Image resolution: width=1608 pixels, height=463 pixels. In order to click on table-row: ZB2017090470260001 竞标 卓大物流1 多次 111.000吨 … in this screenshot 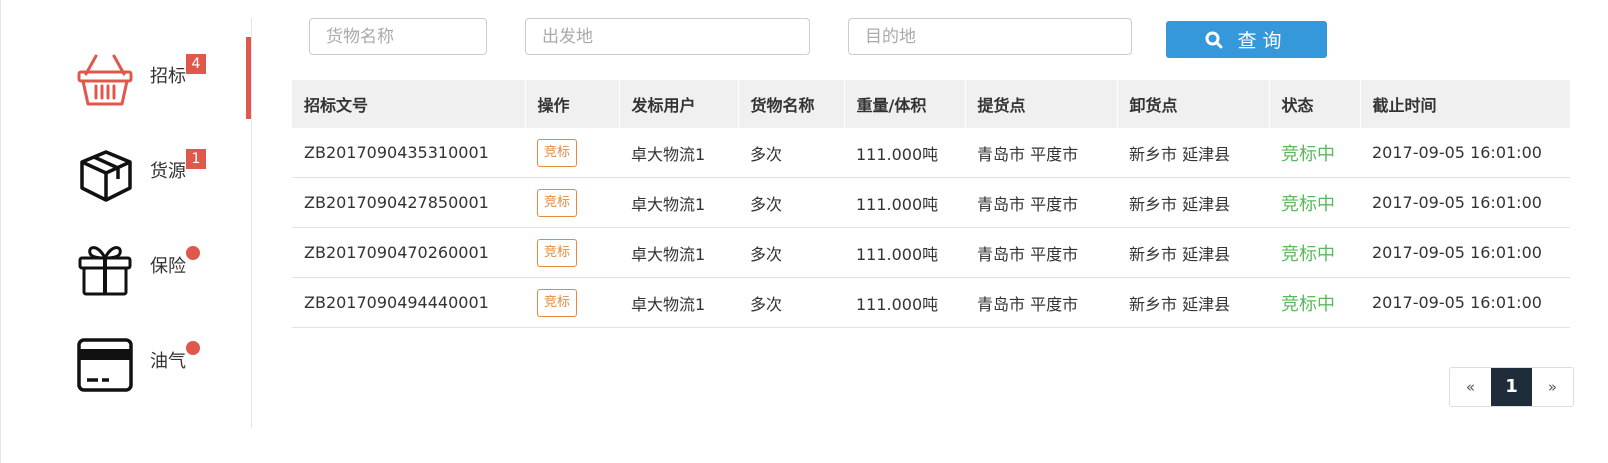, I will do `click(931, 252)`.